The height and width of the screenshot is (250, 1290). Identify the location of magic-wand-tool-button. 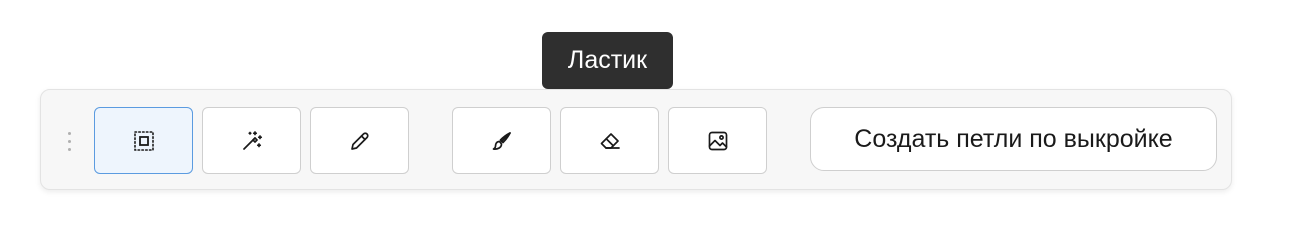
(251, 140).